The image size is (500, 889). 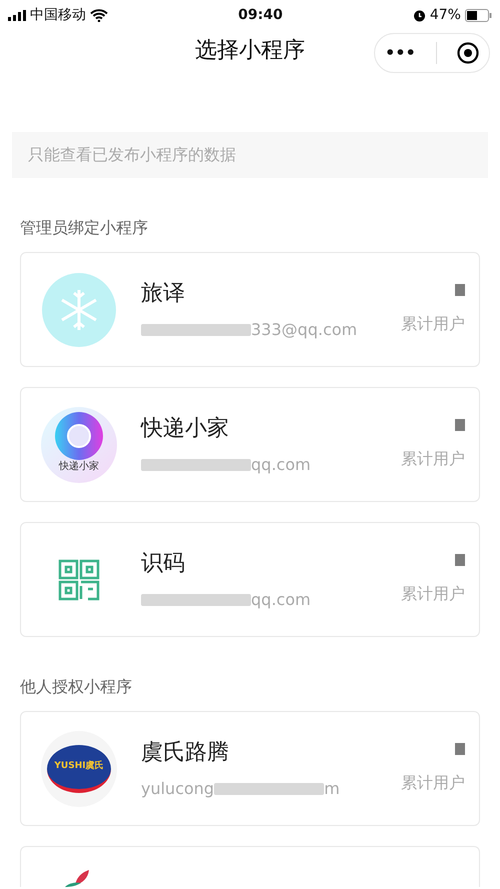 I want to click on app-name: 识码, so click(x=163, y=564).